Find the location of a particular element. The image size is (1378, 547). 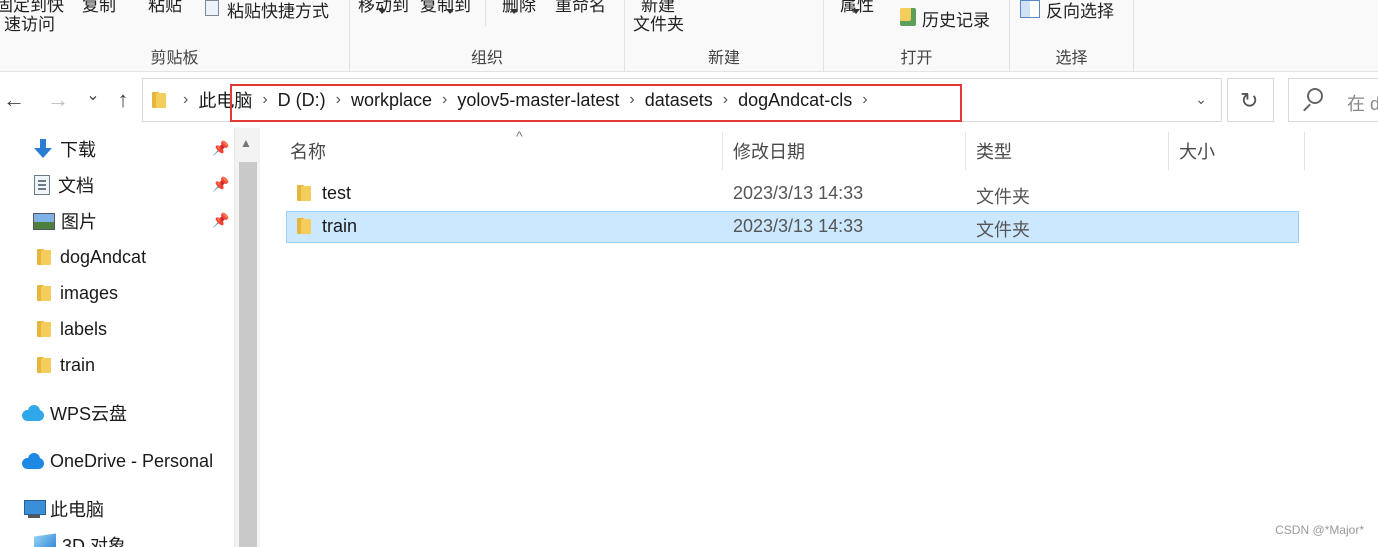

nav-item-downloads: 下载 is located at coordinates (65, 149).